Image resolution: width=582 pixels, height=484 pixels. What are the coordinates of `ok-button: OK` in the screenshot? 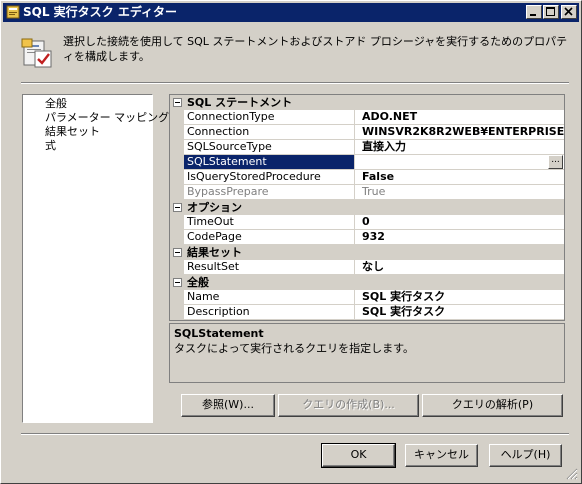 It's located at (358, 455).